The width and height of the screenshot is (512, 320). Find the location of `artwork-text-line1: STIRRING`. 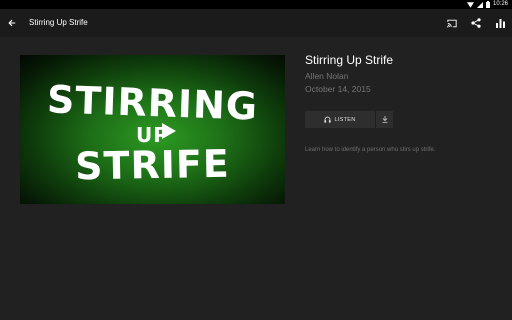

artwork-text-line1: STIRRING is located at coordinates (152, 103).